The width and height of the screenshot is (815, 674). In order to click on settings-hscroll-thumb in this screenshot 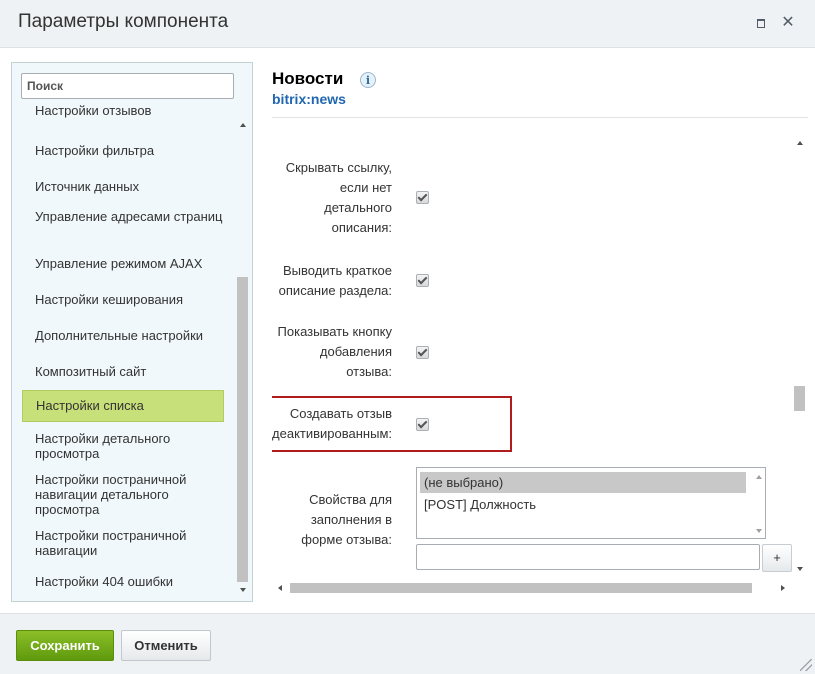, I will do `click(521, 588)`.